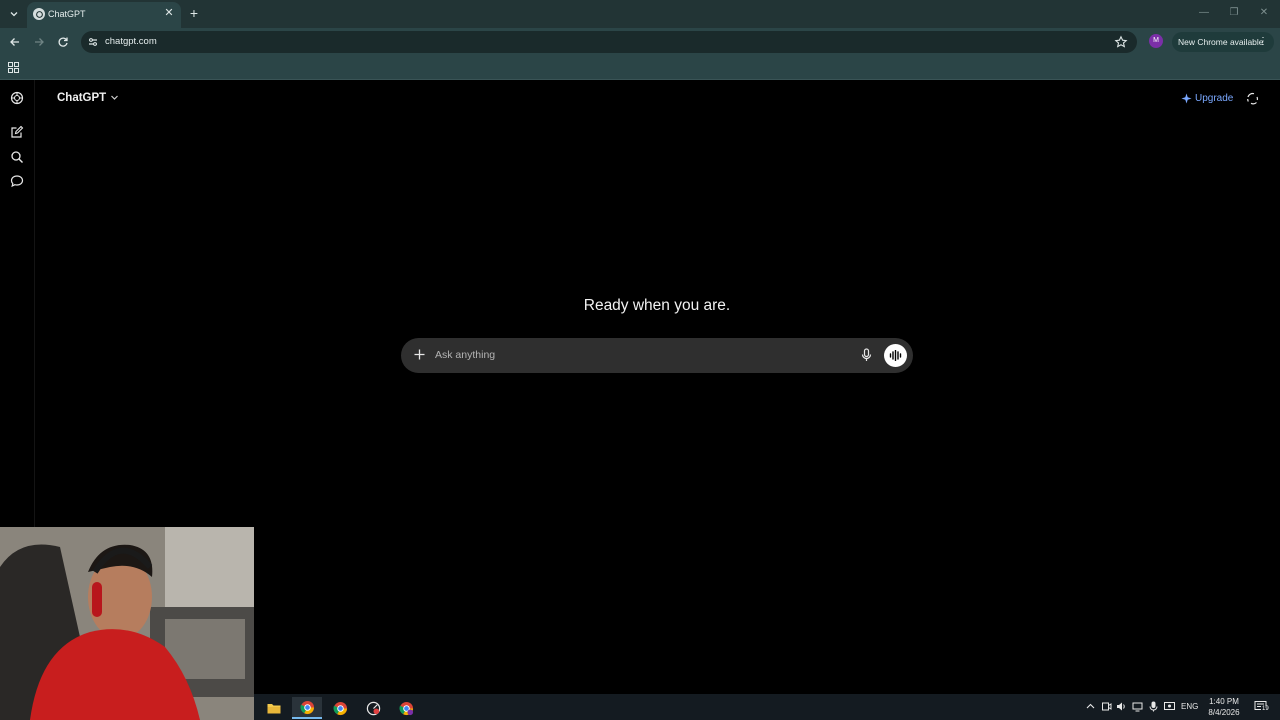  Describe the element at coordinates (1234, 13) in the screenshot. I see `restore-button: ❐` at that location.